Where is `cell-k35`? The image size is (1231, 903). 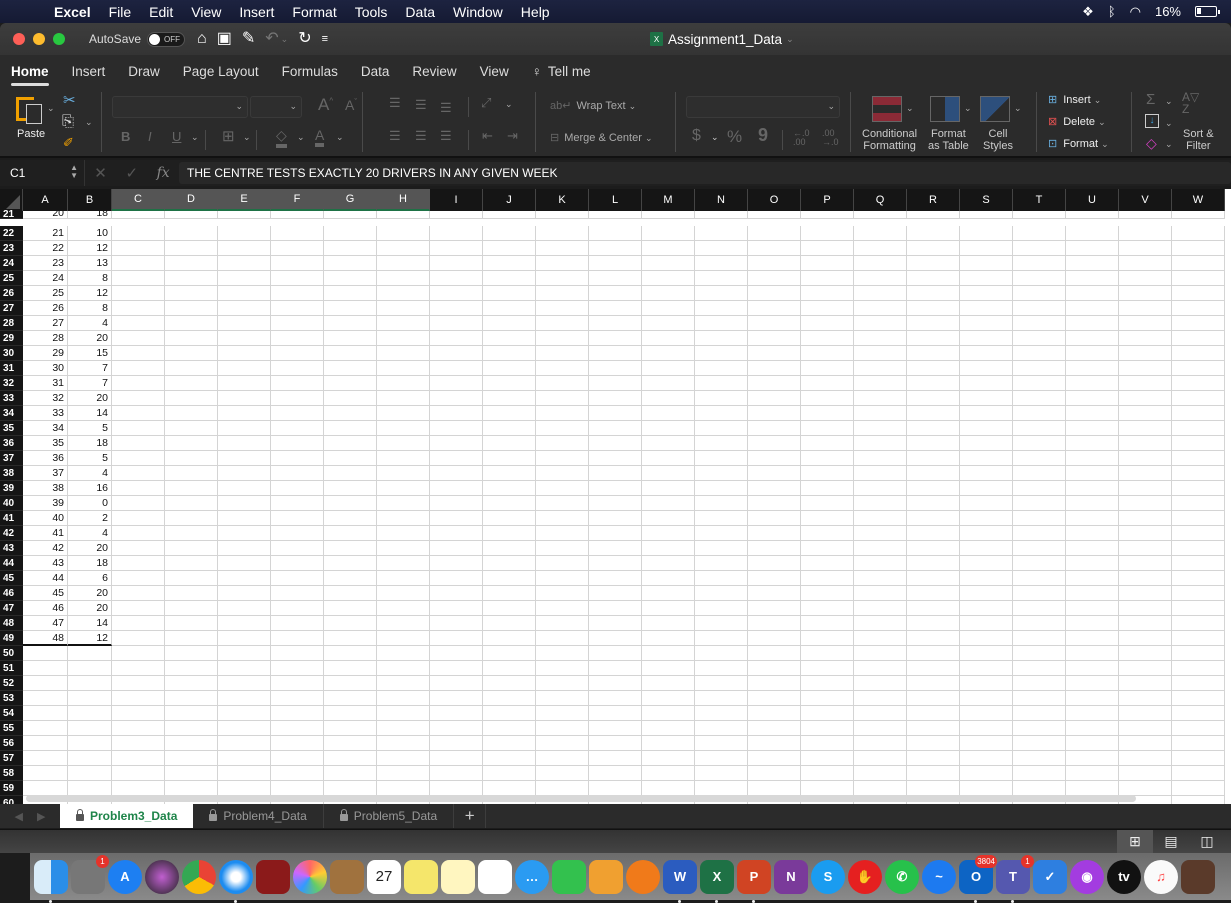
cell-k35 is located at coordinates (562, 428).